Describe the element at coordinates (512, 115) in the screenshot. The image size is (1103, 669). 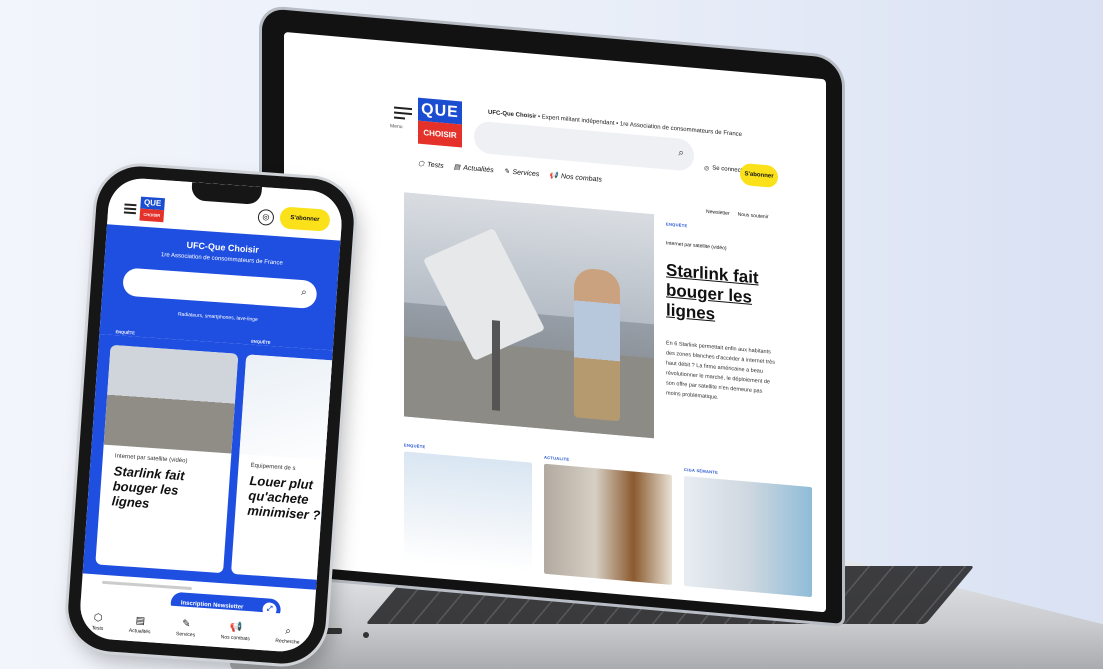
I see `tagline-brand: UFC-Que Choisir` at that location.